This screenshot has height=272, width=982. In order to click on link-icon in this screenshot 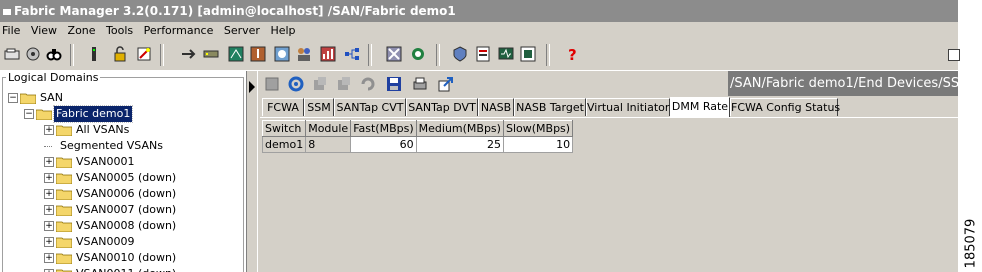, I will do `click(188, 54)`.